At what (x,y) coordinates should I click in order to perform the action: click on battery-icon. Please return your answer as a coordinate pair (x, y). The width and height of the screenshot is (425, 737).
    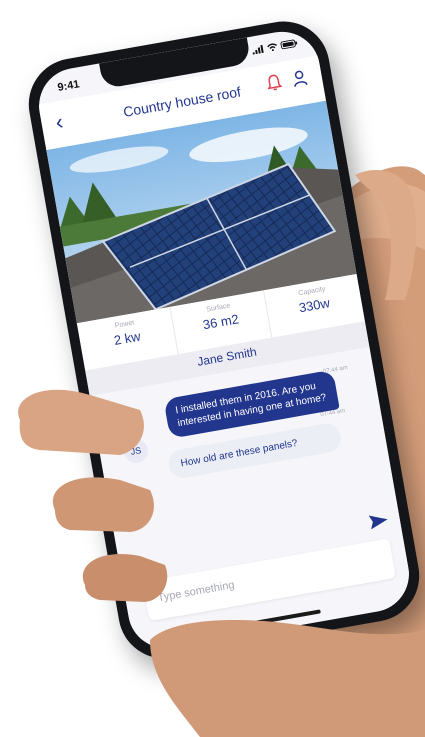
    Looking at the image, I should click on (289, 44).